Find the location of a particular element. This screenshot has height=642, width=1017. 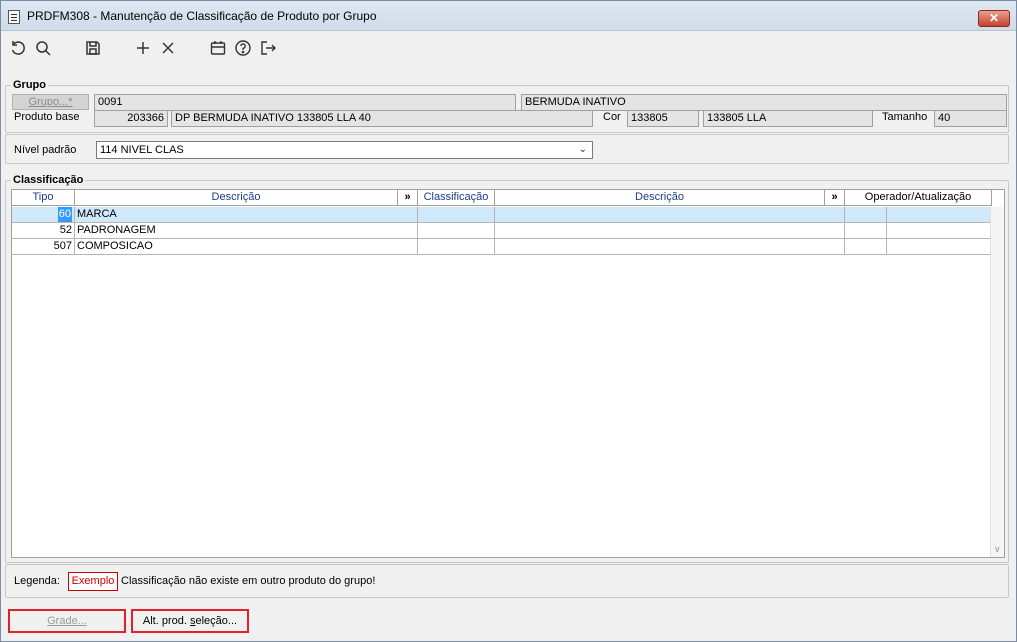

document-icon is located at coordinates (14, 17).